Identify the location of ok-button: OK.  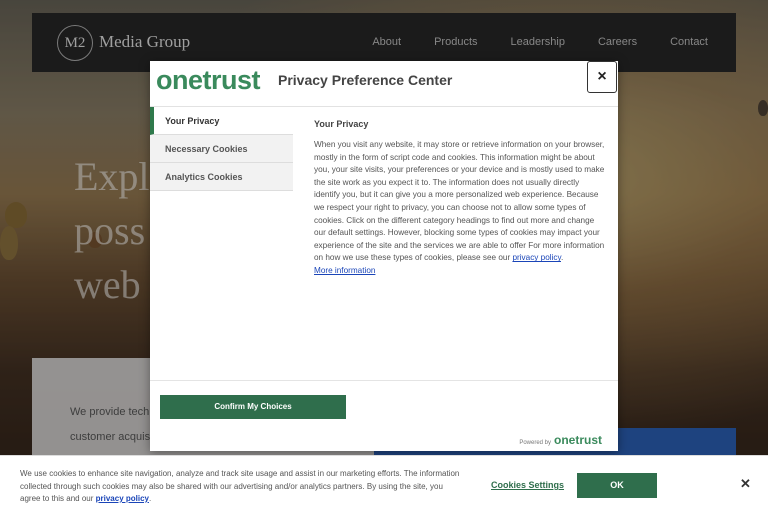
(617, 485).